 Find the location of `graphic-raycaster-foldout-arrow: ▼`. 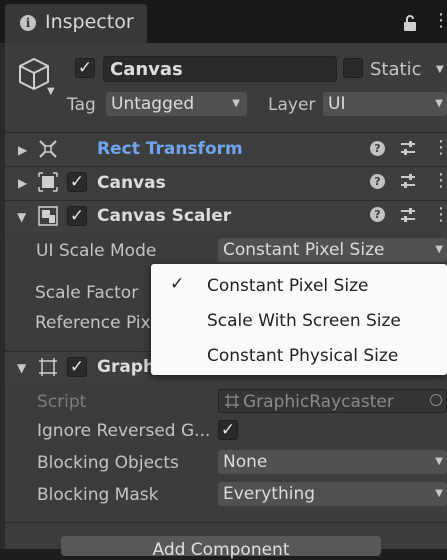

graphic-raycaster-foldout-arrow: ▼ is located at coordinates (21, 368).